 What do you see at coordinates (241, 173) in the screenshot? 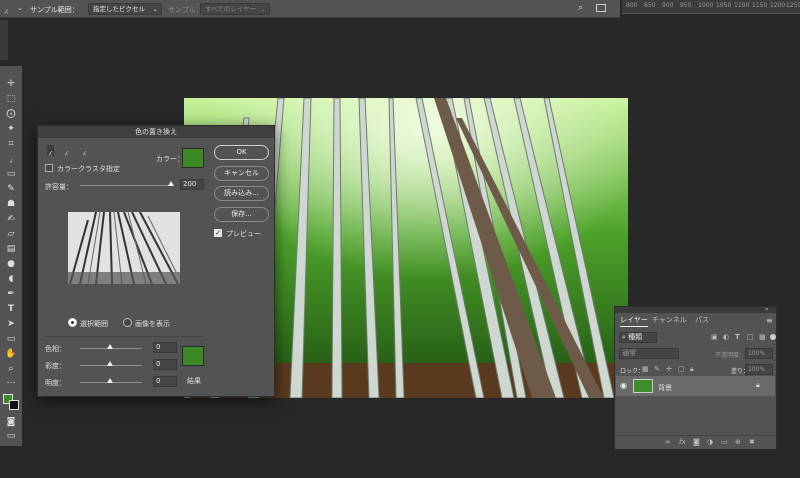
I see `cancel-button: キャンセル` at bounding box center [241, 173].